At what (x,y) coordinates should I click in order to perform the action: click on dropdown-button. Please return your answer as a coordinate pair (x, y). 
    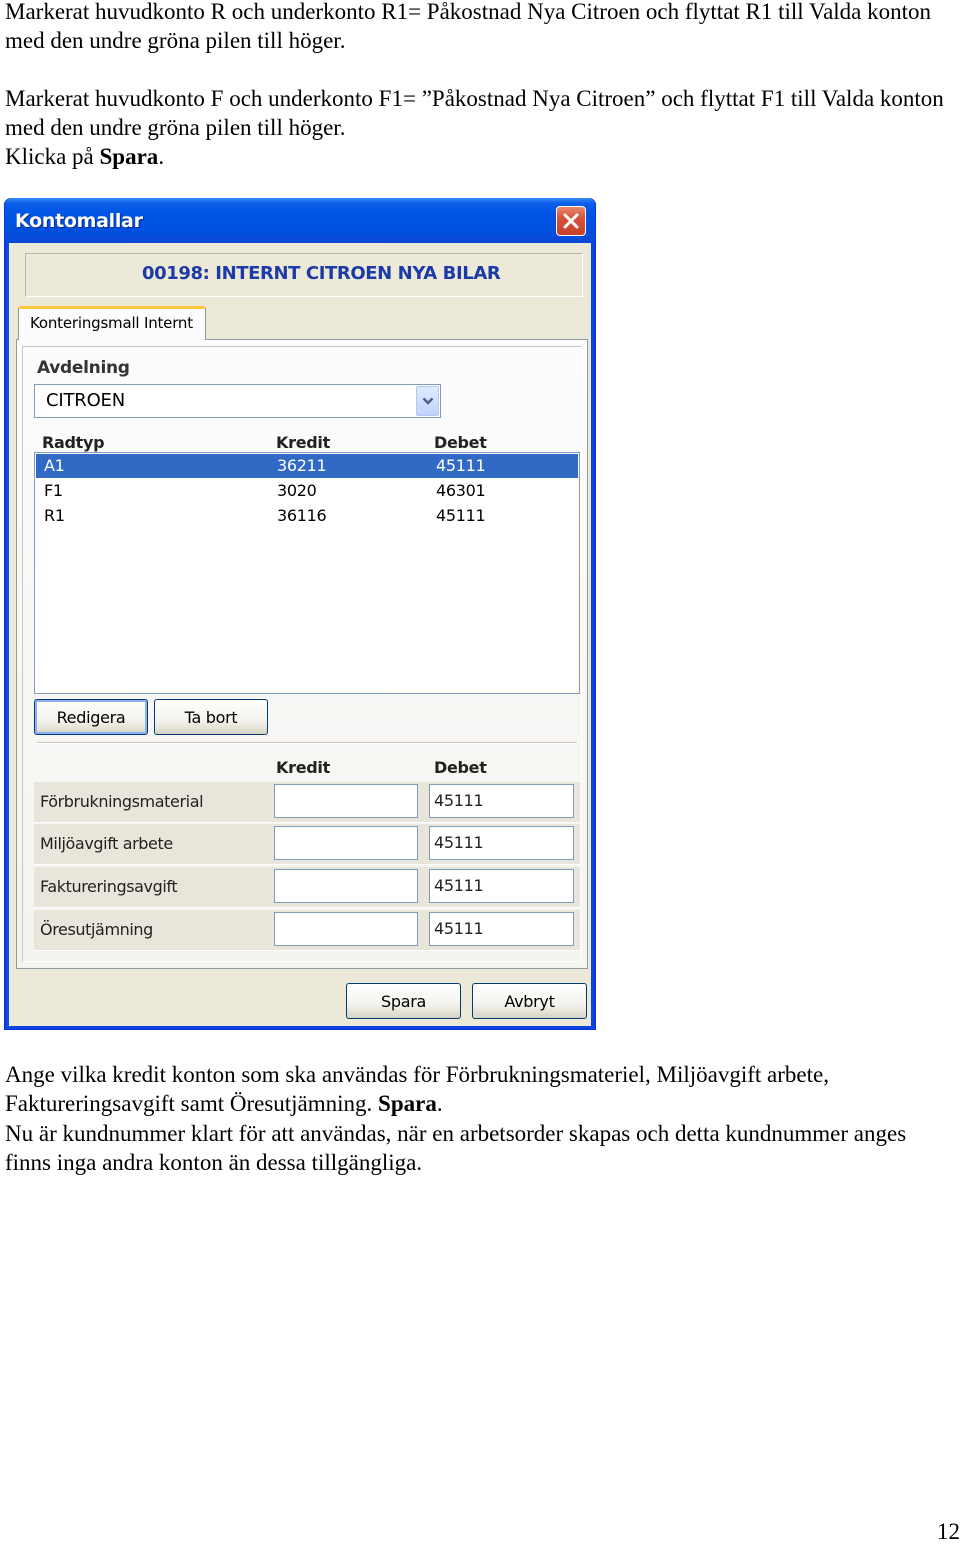
    Looking at the image, I should click on (427, 401).